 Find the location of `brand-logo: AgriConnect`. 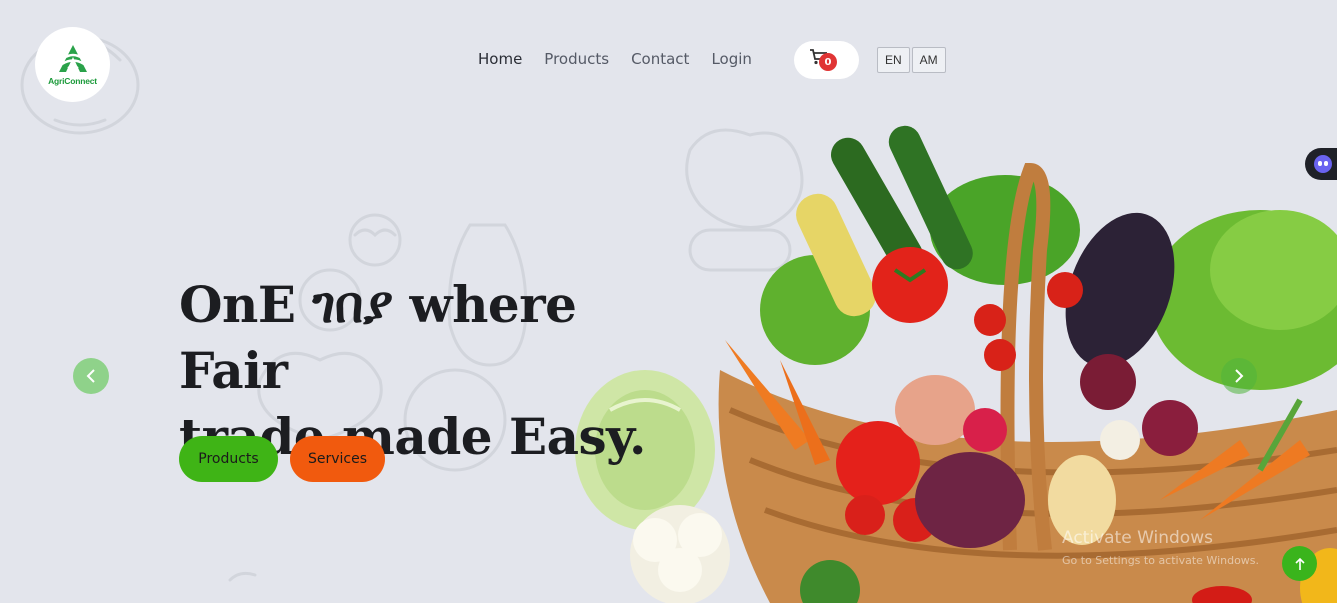

brand-logo: AgriConnect is located at coordinates (72, 64).